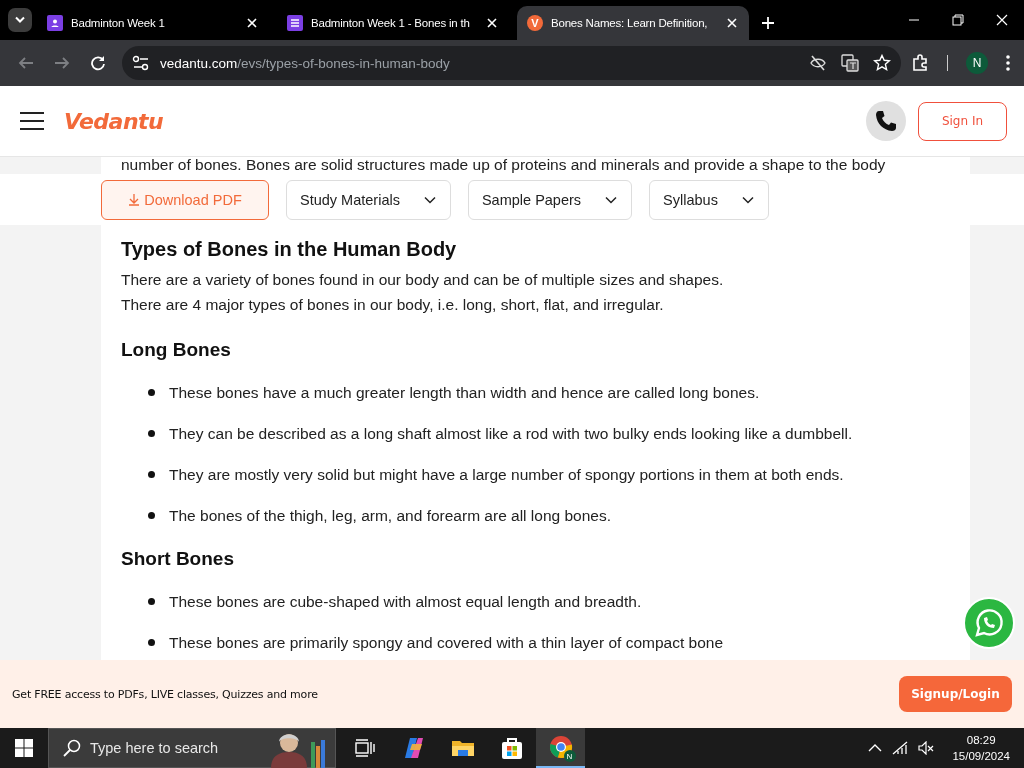  I want to click on store-icon, so click(511, 748).